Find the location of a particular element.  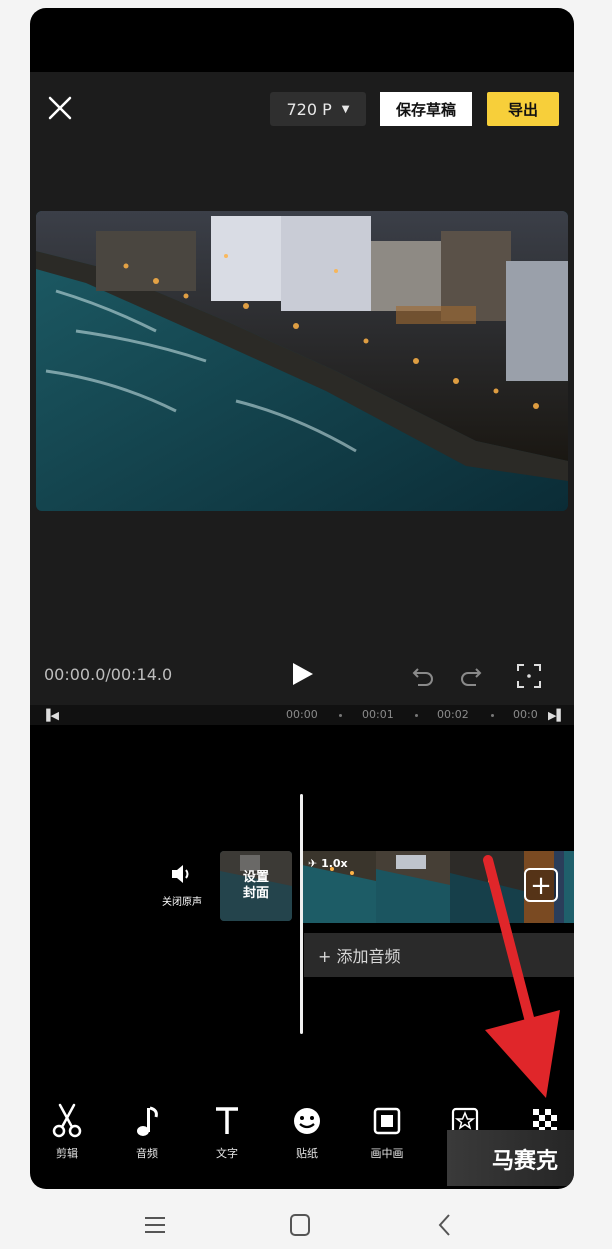

tool-label: 贴纸 is located at coordinates (307, 1153).